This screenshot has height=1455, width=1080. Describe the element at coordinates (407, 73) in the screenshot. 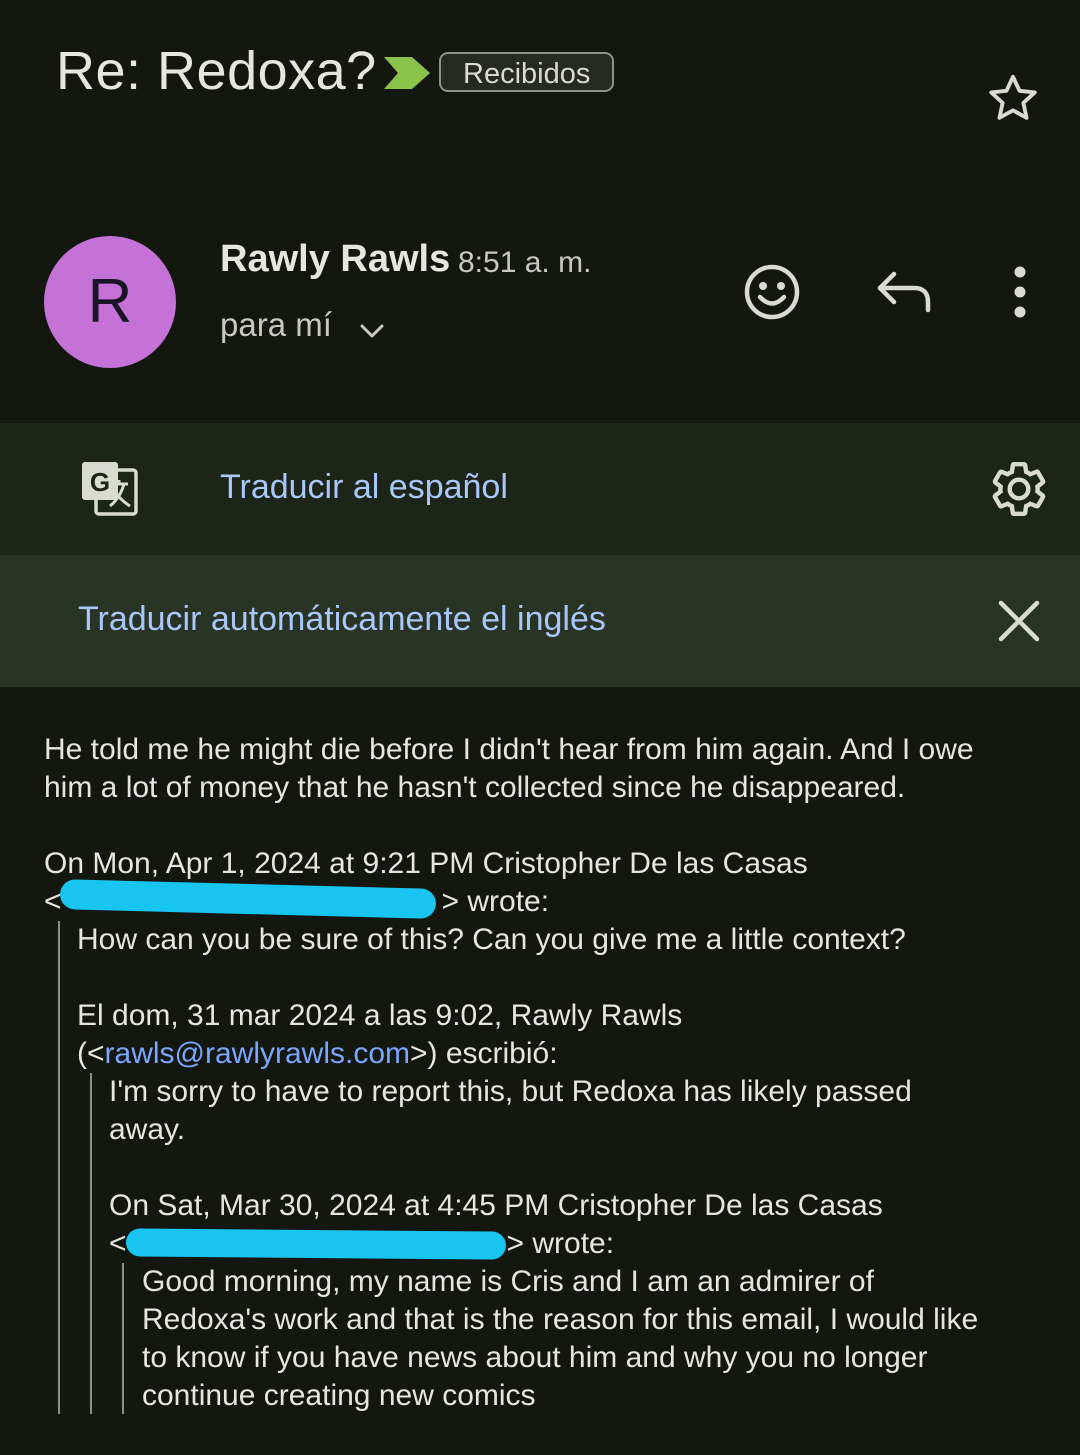

I see `label-arrow-icon` at that location.